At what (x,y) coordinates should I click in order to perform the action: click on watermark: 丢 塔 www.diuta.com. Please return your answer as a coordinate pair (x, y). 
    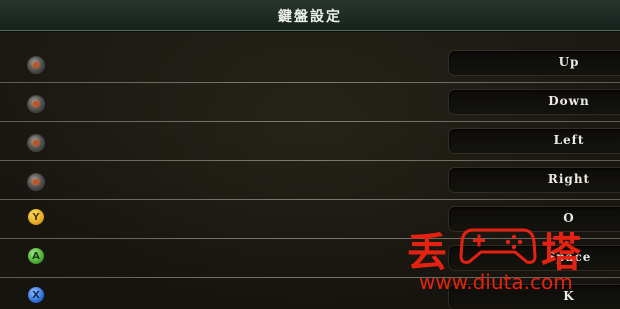
    Looking at the image, I should click on (502, 260).